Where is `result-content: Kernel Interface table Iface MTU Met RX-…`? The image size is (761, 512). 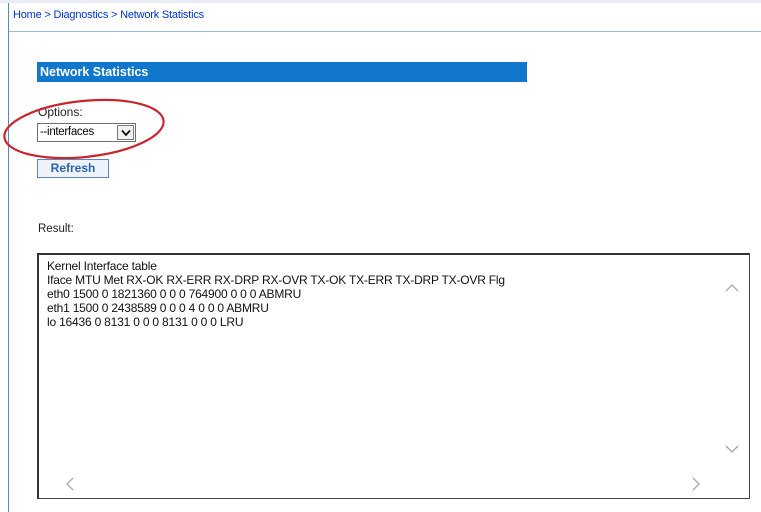
result-content: Kernel Interface table Iface MTU Met RX-… is located at coordinates (276, 294).